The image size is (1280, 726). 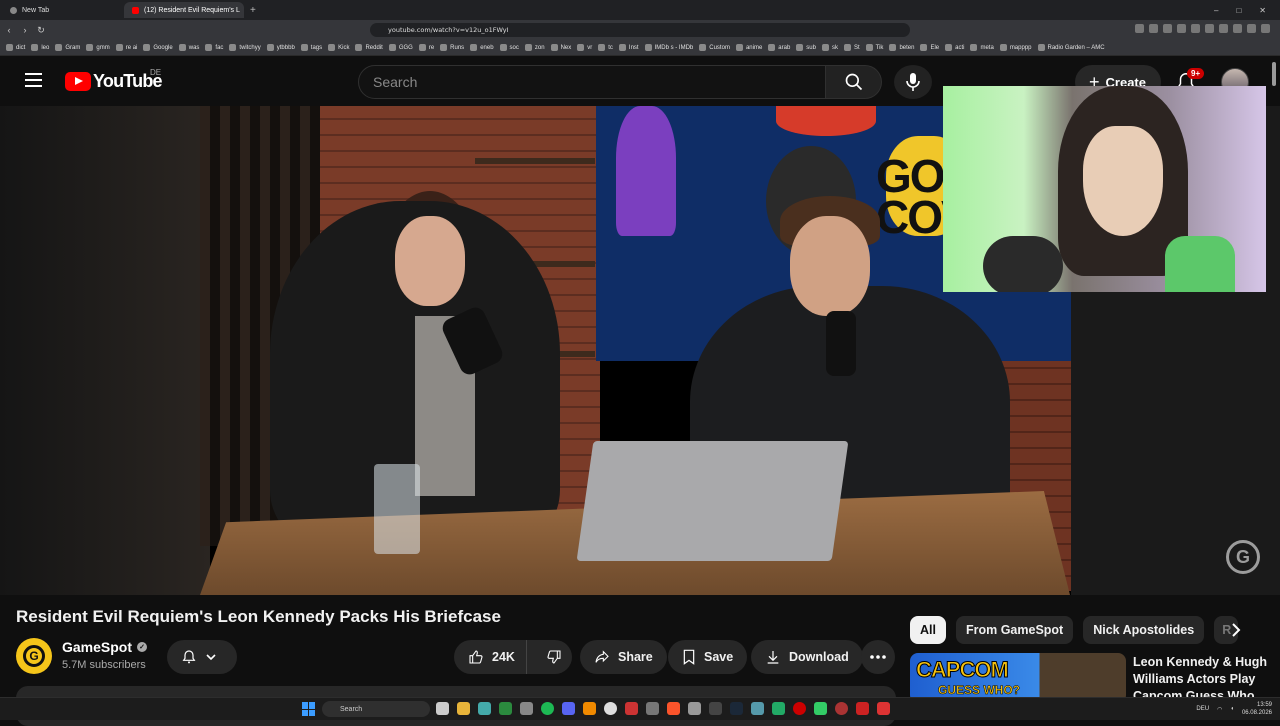 I want to click on volume-icon: ◖, so click(x=1232, y=709).